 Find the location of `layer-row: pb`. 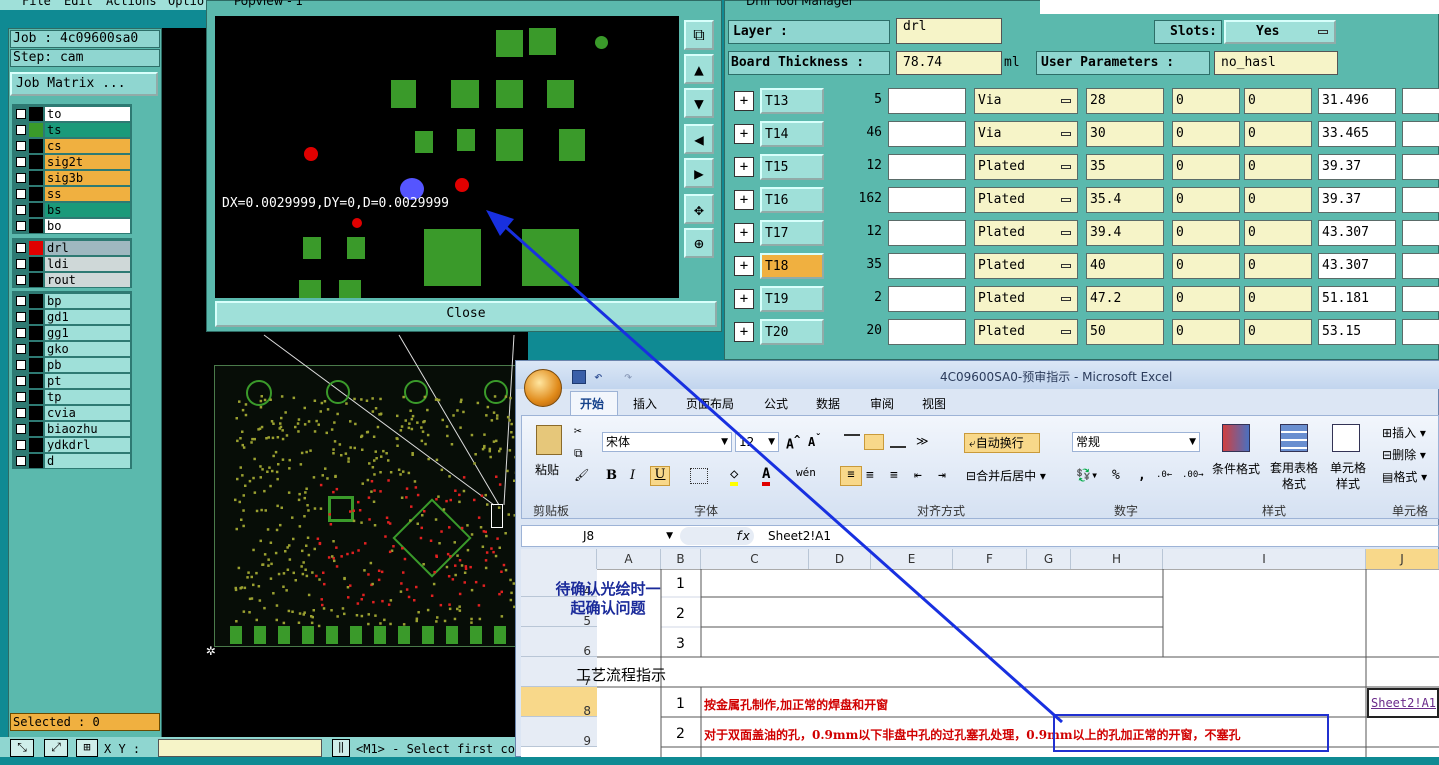

layer-row: pb is located at coordinates (72, 364).